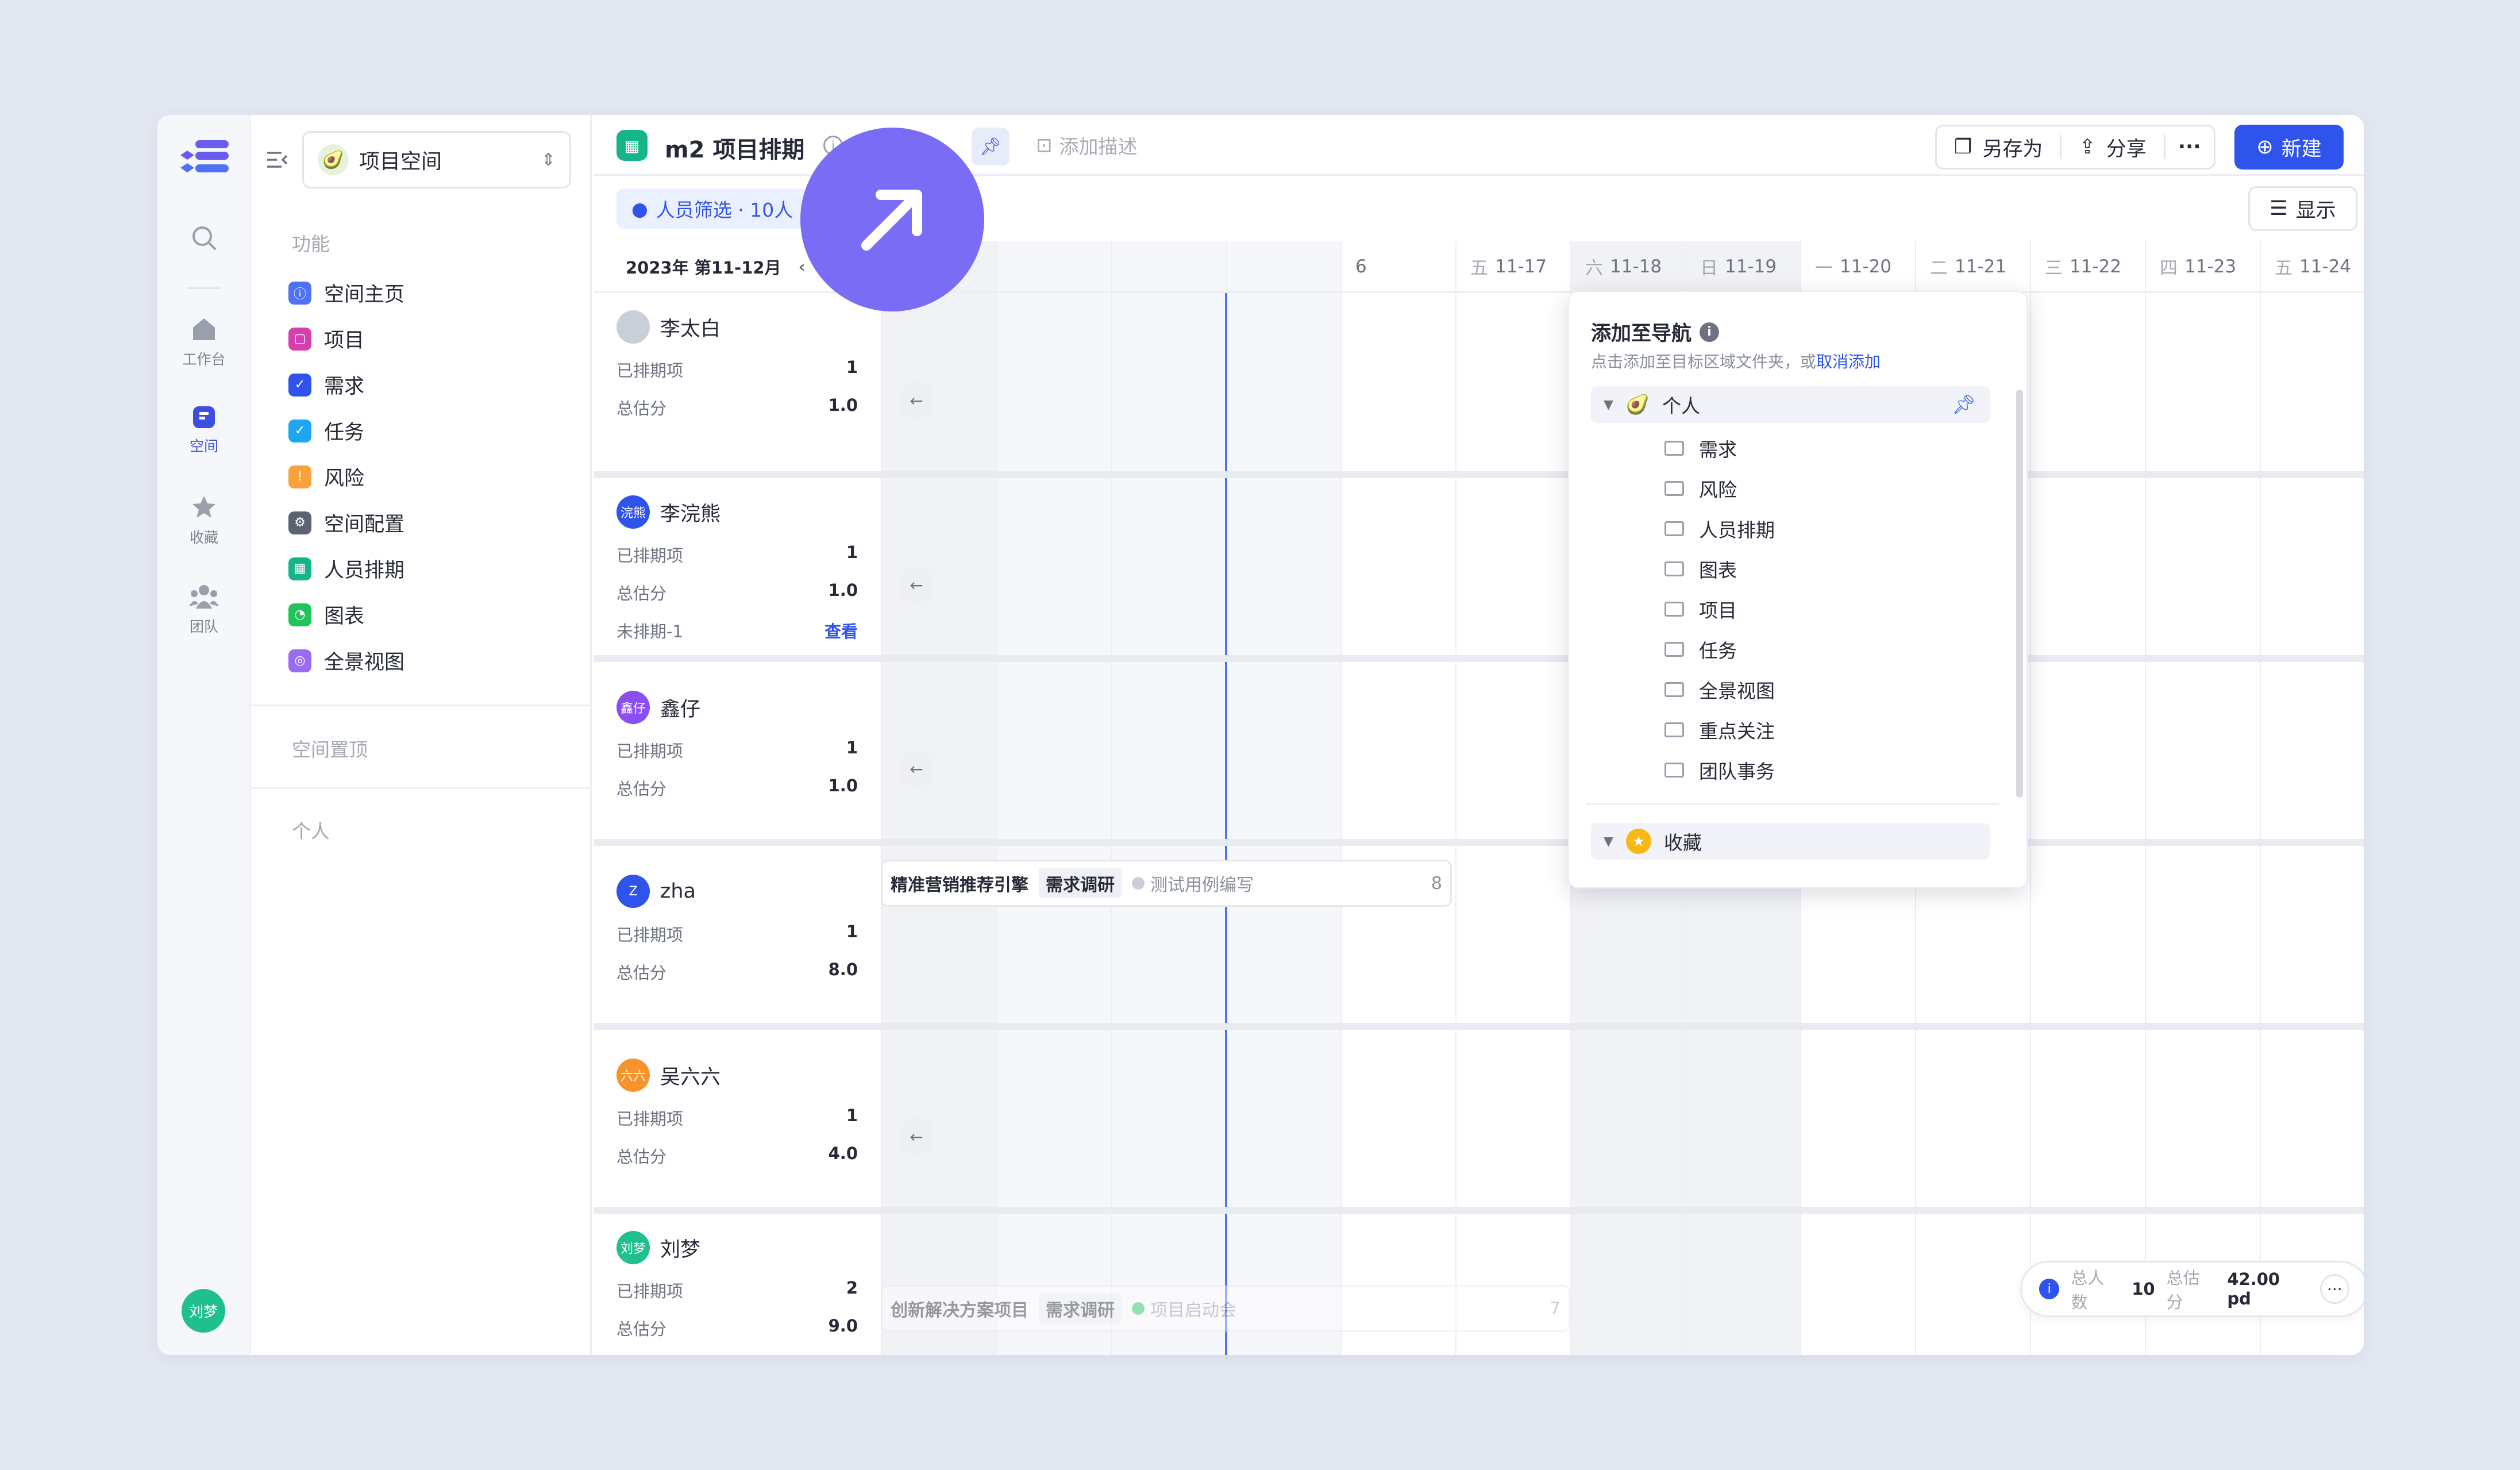  I want to click on save-as-button: ❐ 另存为, so click(1999, 147).